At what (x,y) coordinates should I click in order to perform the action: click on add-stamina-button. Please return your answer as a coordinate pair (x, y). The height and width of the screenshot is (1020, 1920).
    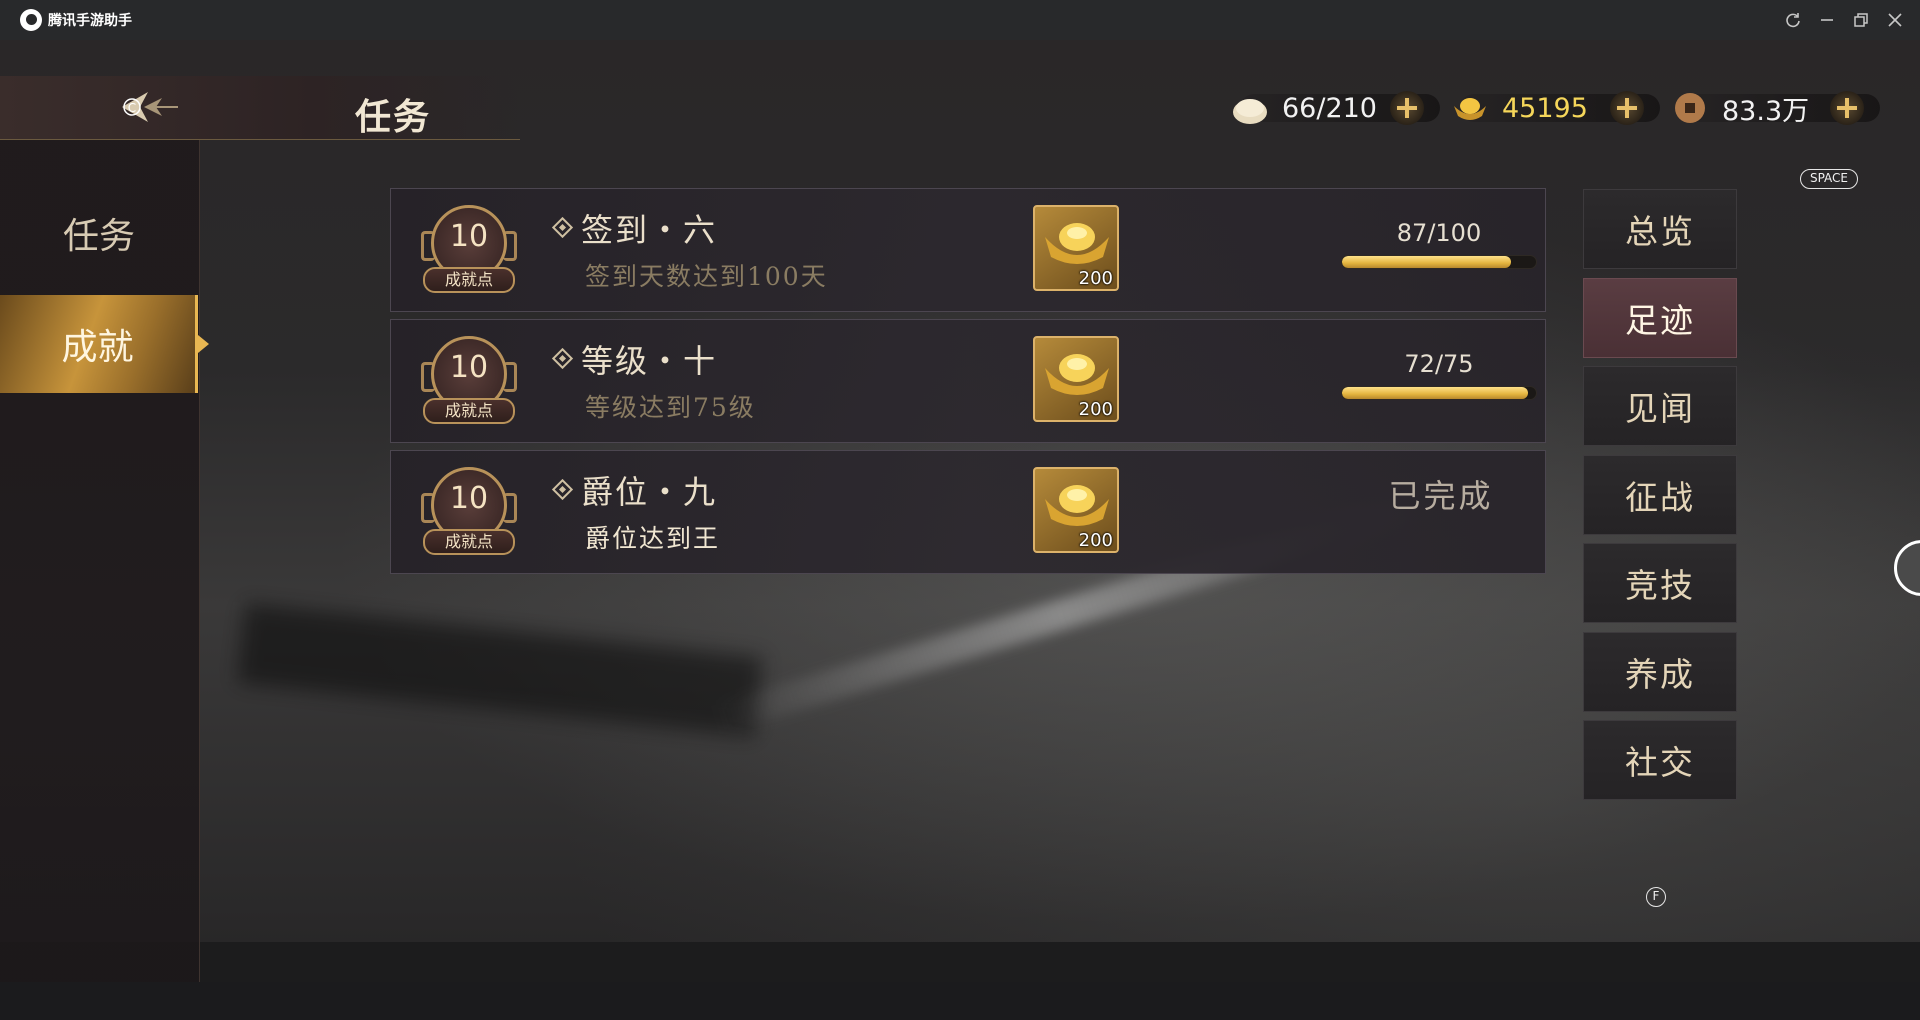
    Looking at the image, I should click on (1407, 108).